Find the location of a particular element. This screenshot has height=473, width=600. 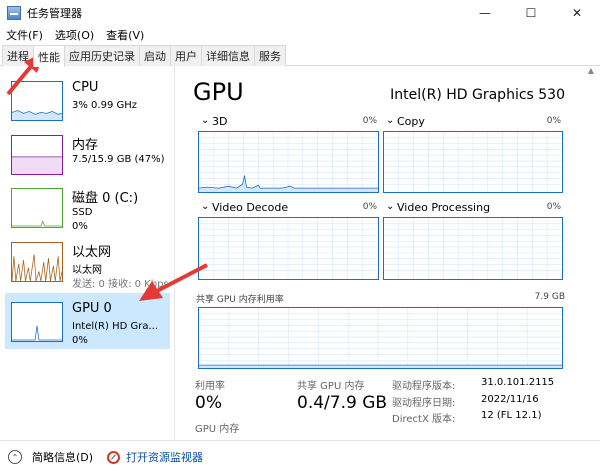

sidebar-item-detail: SSD is located at coordinates (82, 212).